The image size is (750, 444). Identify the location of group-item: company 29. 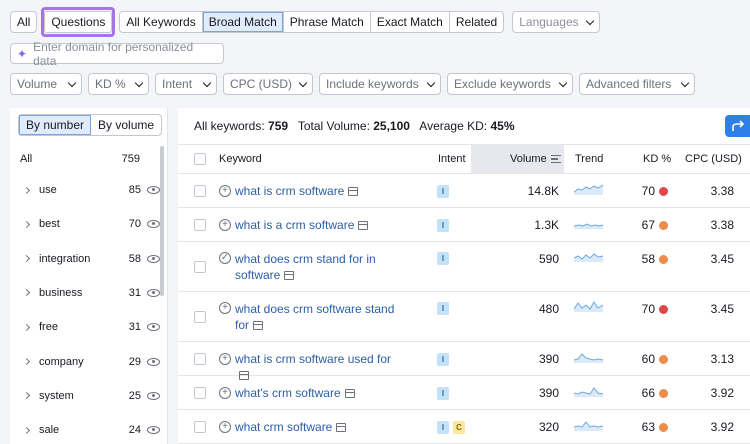
(90, 362).